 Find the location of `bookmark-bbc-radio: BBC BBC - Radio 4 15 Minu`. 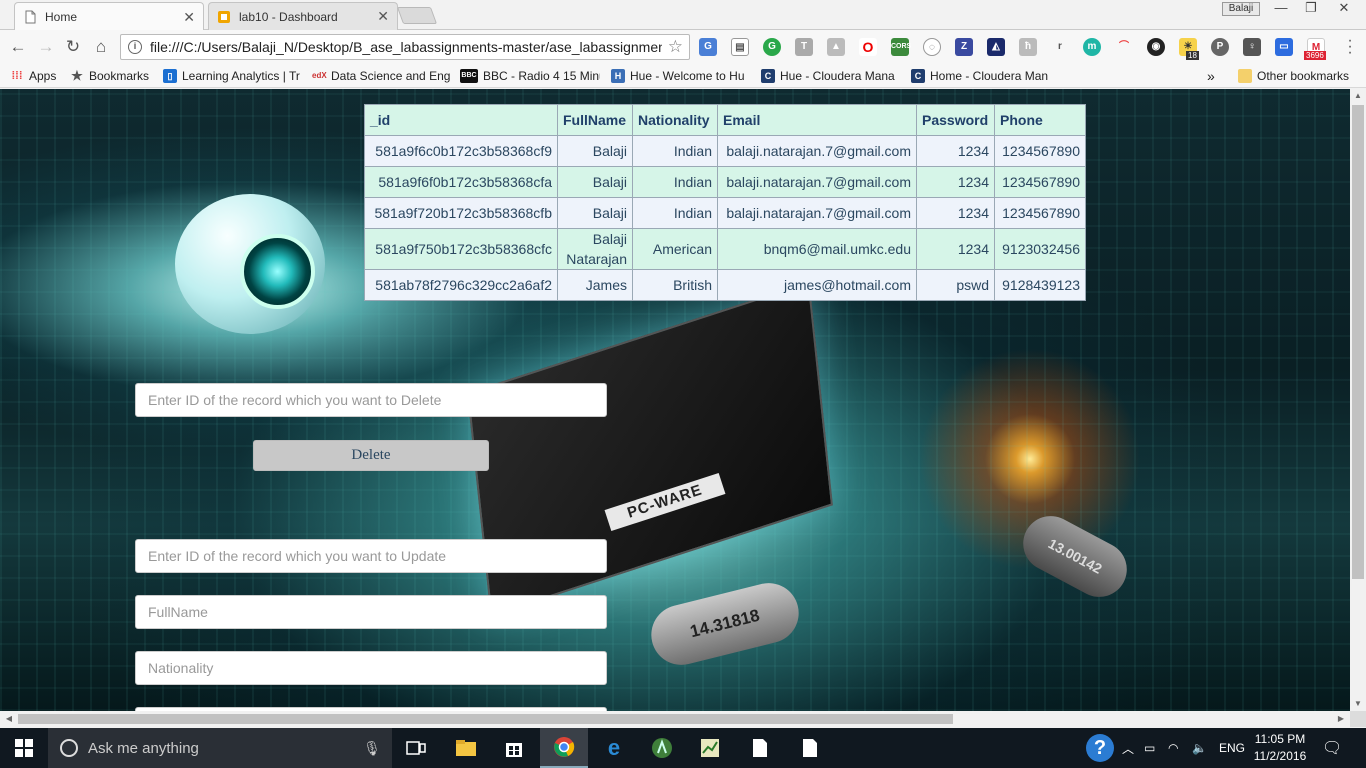

bookmark-bbc-radio: BBC BBC - Radio 4 15 Minu is located at coordinates (530, 76).